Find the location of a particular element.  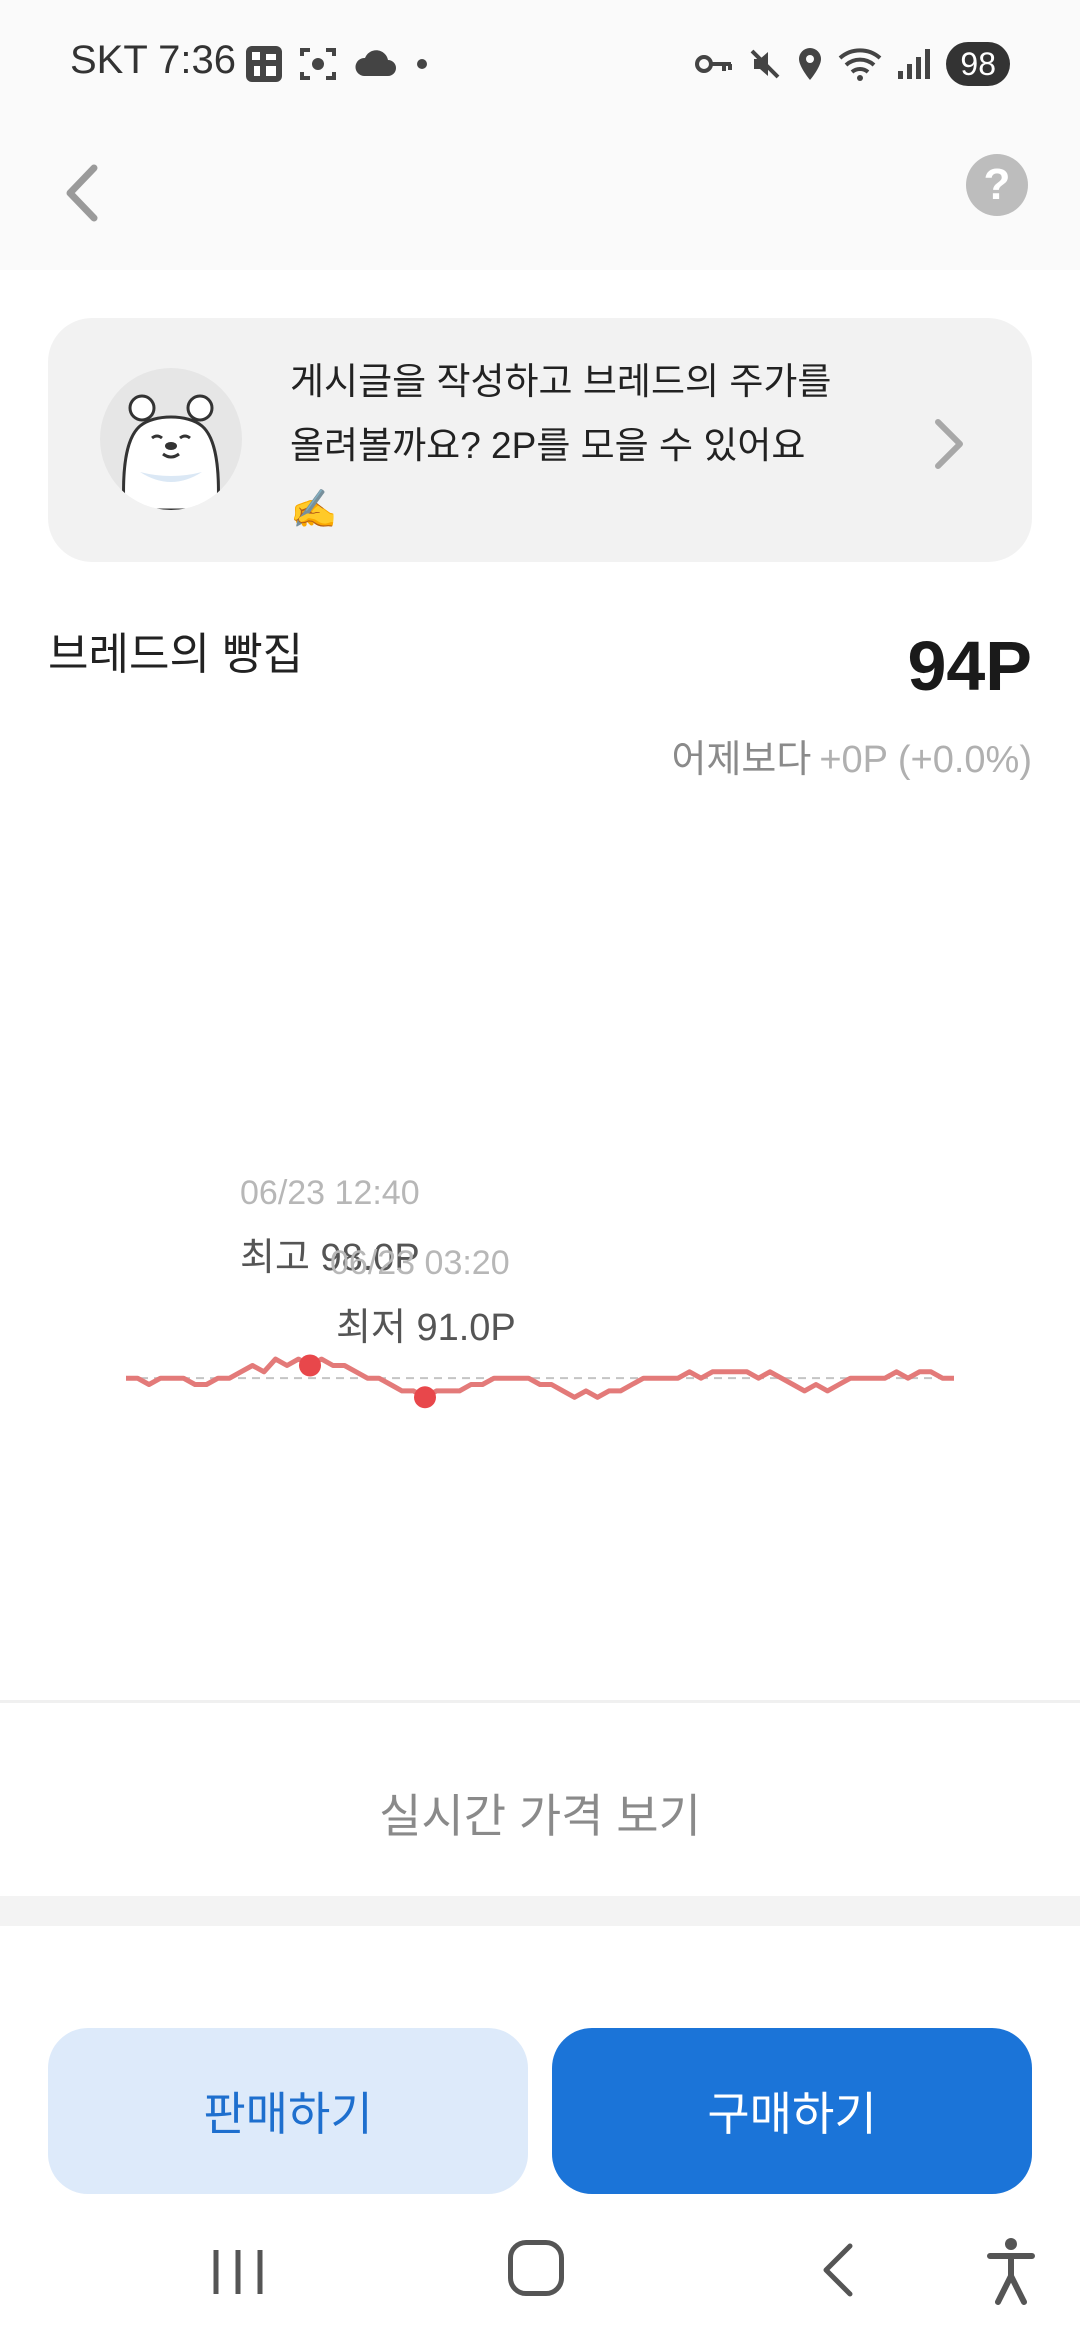

low-value-label: 최저 91.0P is located at coordinates (426, 1328).